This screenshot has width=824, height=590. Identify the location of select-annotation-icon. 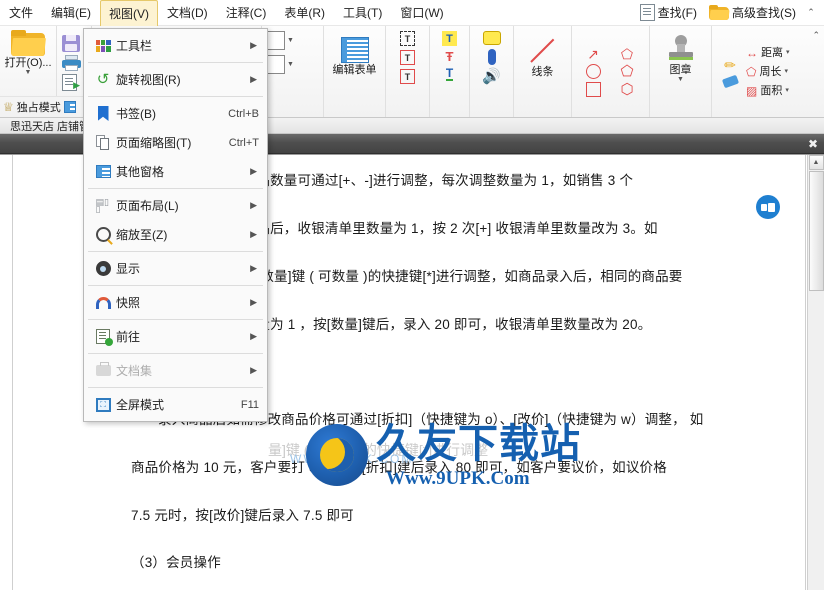
(275, 40).